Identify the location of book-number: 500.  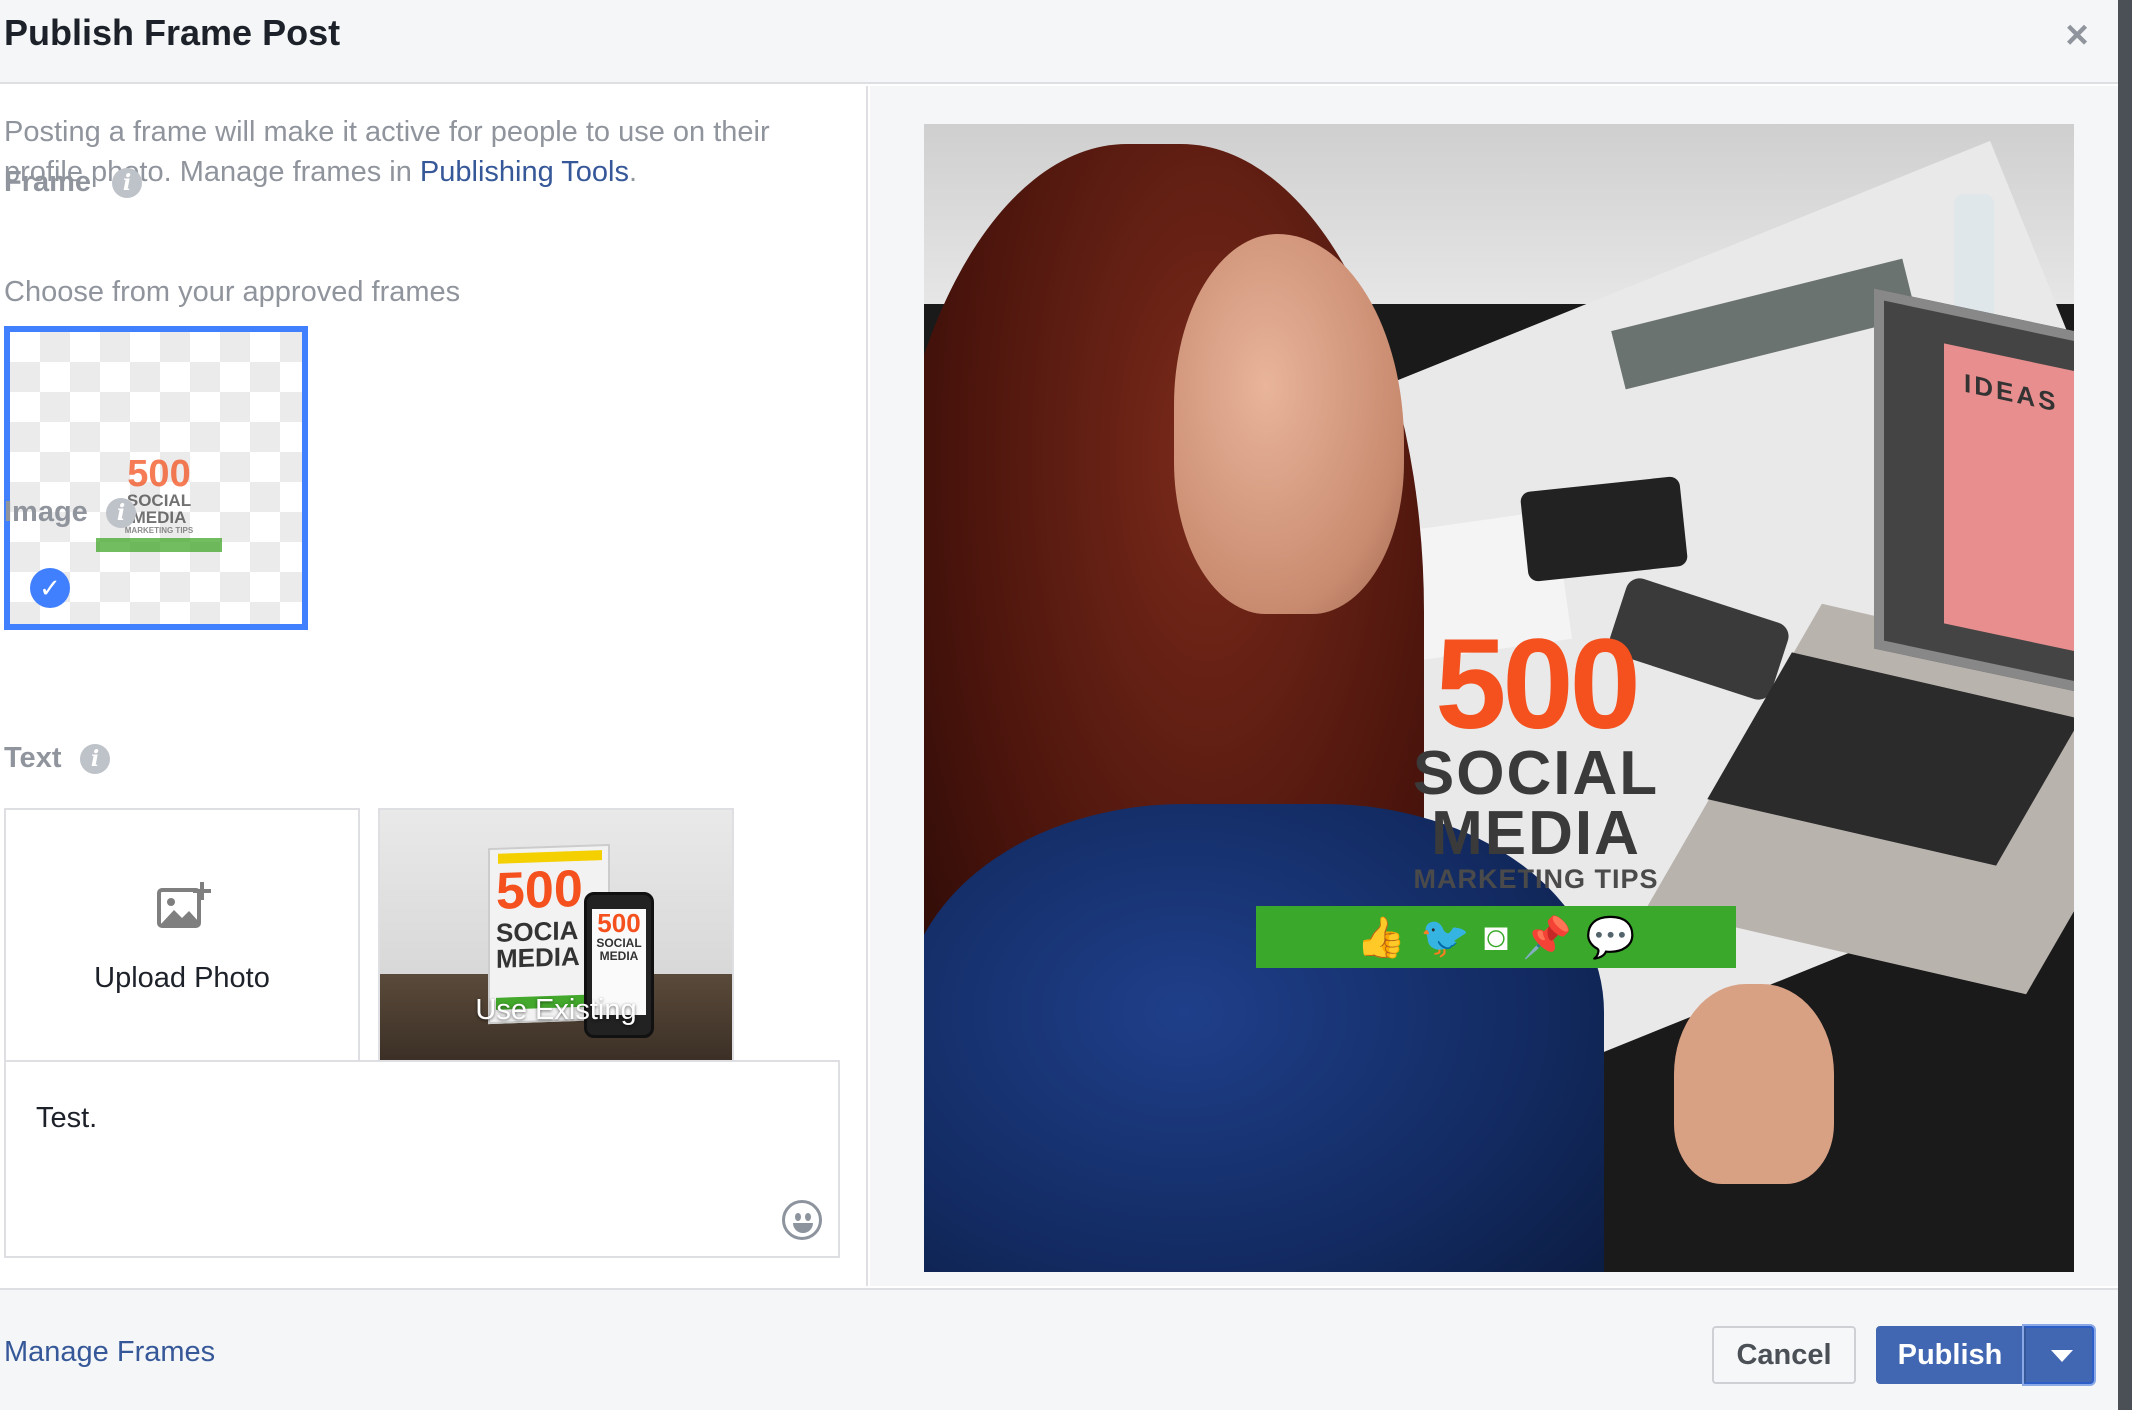
(539, 890).